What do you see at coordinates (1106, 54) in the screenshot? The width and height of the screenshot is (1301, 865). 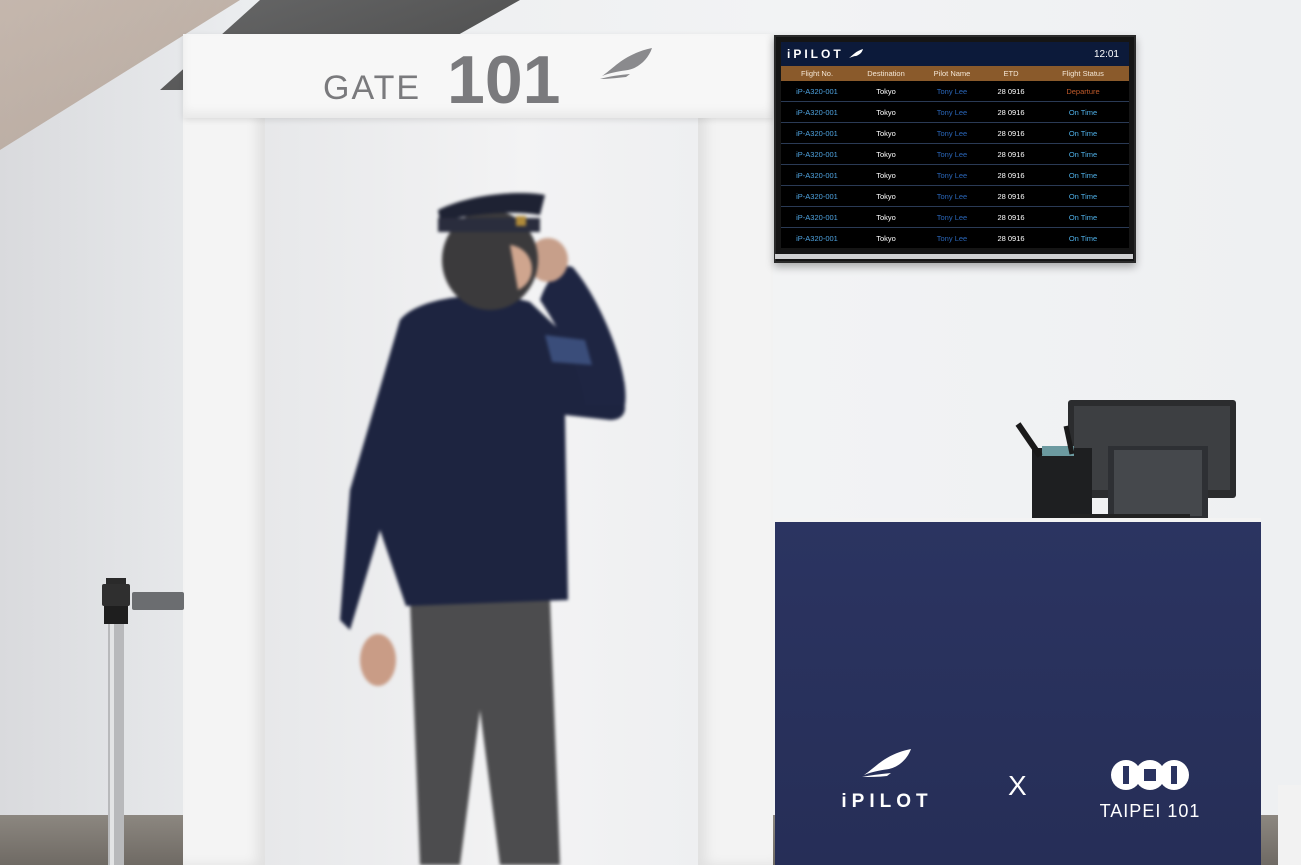 I see `board-clock: 12:01` at bounding box center [1106, 54].